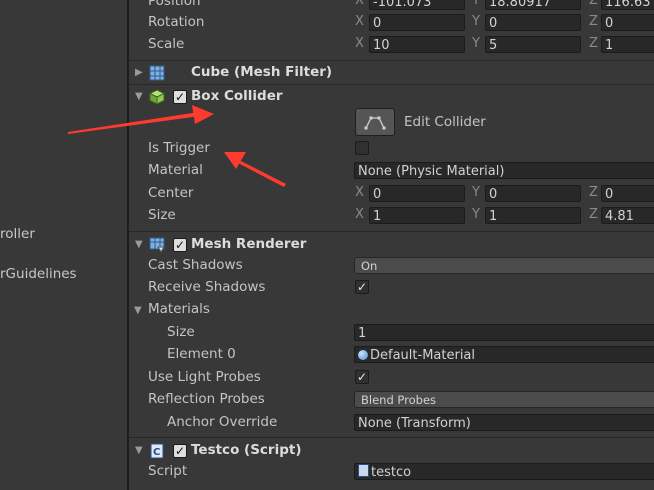  Describe the element at coordinates (627, 5) in the screenshot. I see `position-z-field: 116.63` at that location.